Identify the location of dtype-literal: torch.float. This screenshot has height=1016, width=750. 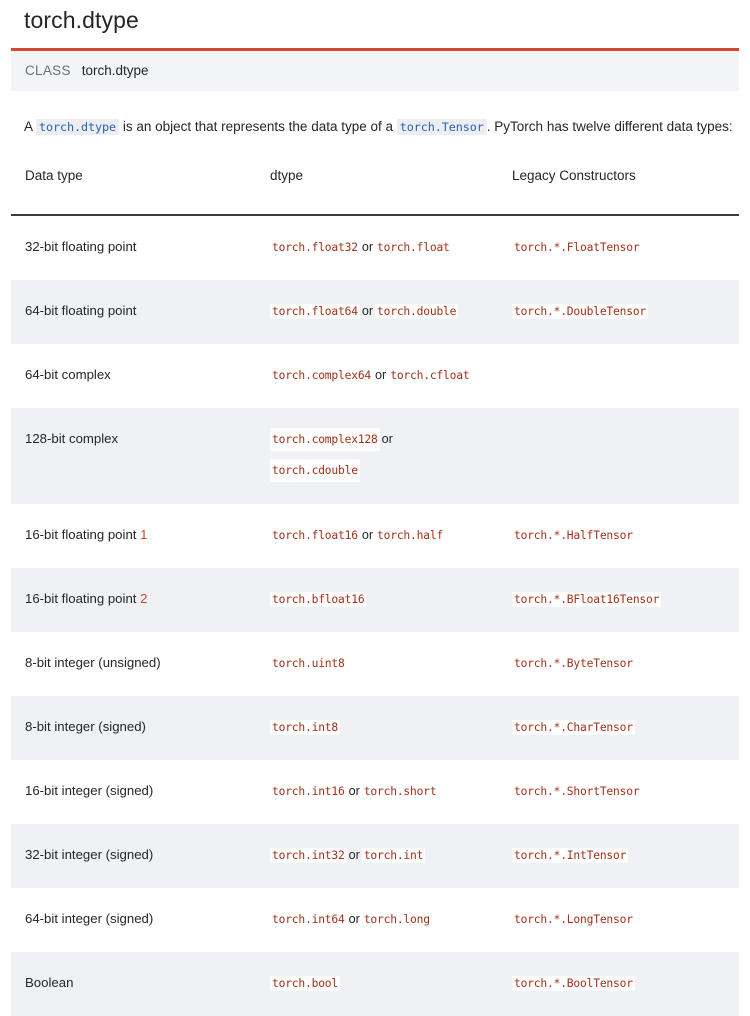
(413, 247).